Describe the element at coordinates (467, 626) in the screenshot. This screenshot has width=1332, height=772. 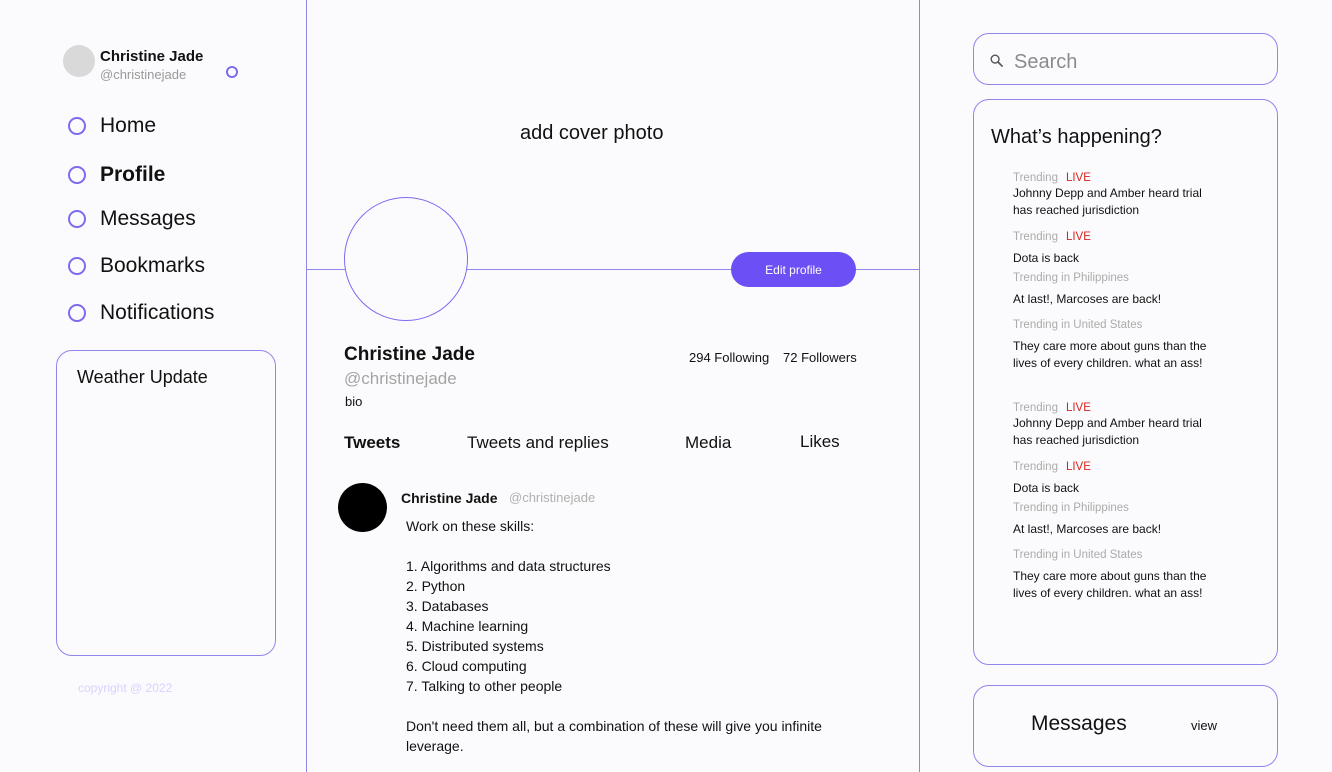
I see `tweet-skill-item: 4. Machine learning` at that location.